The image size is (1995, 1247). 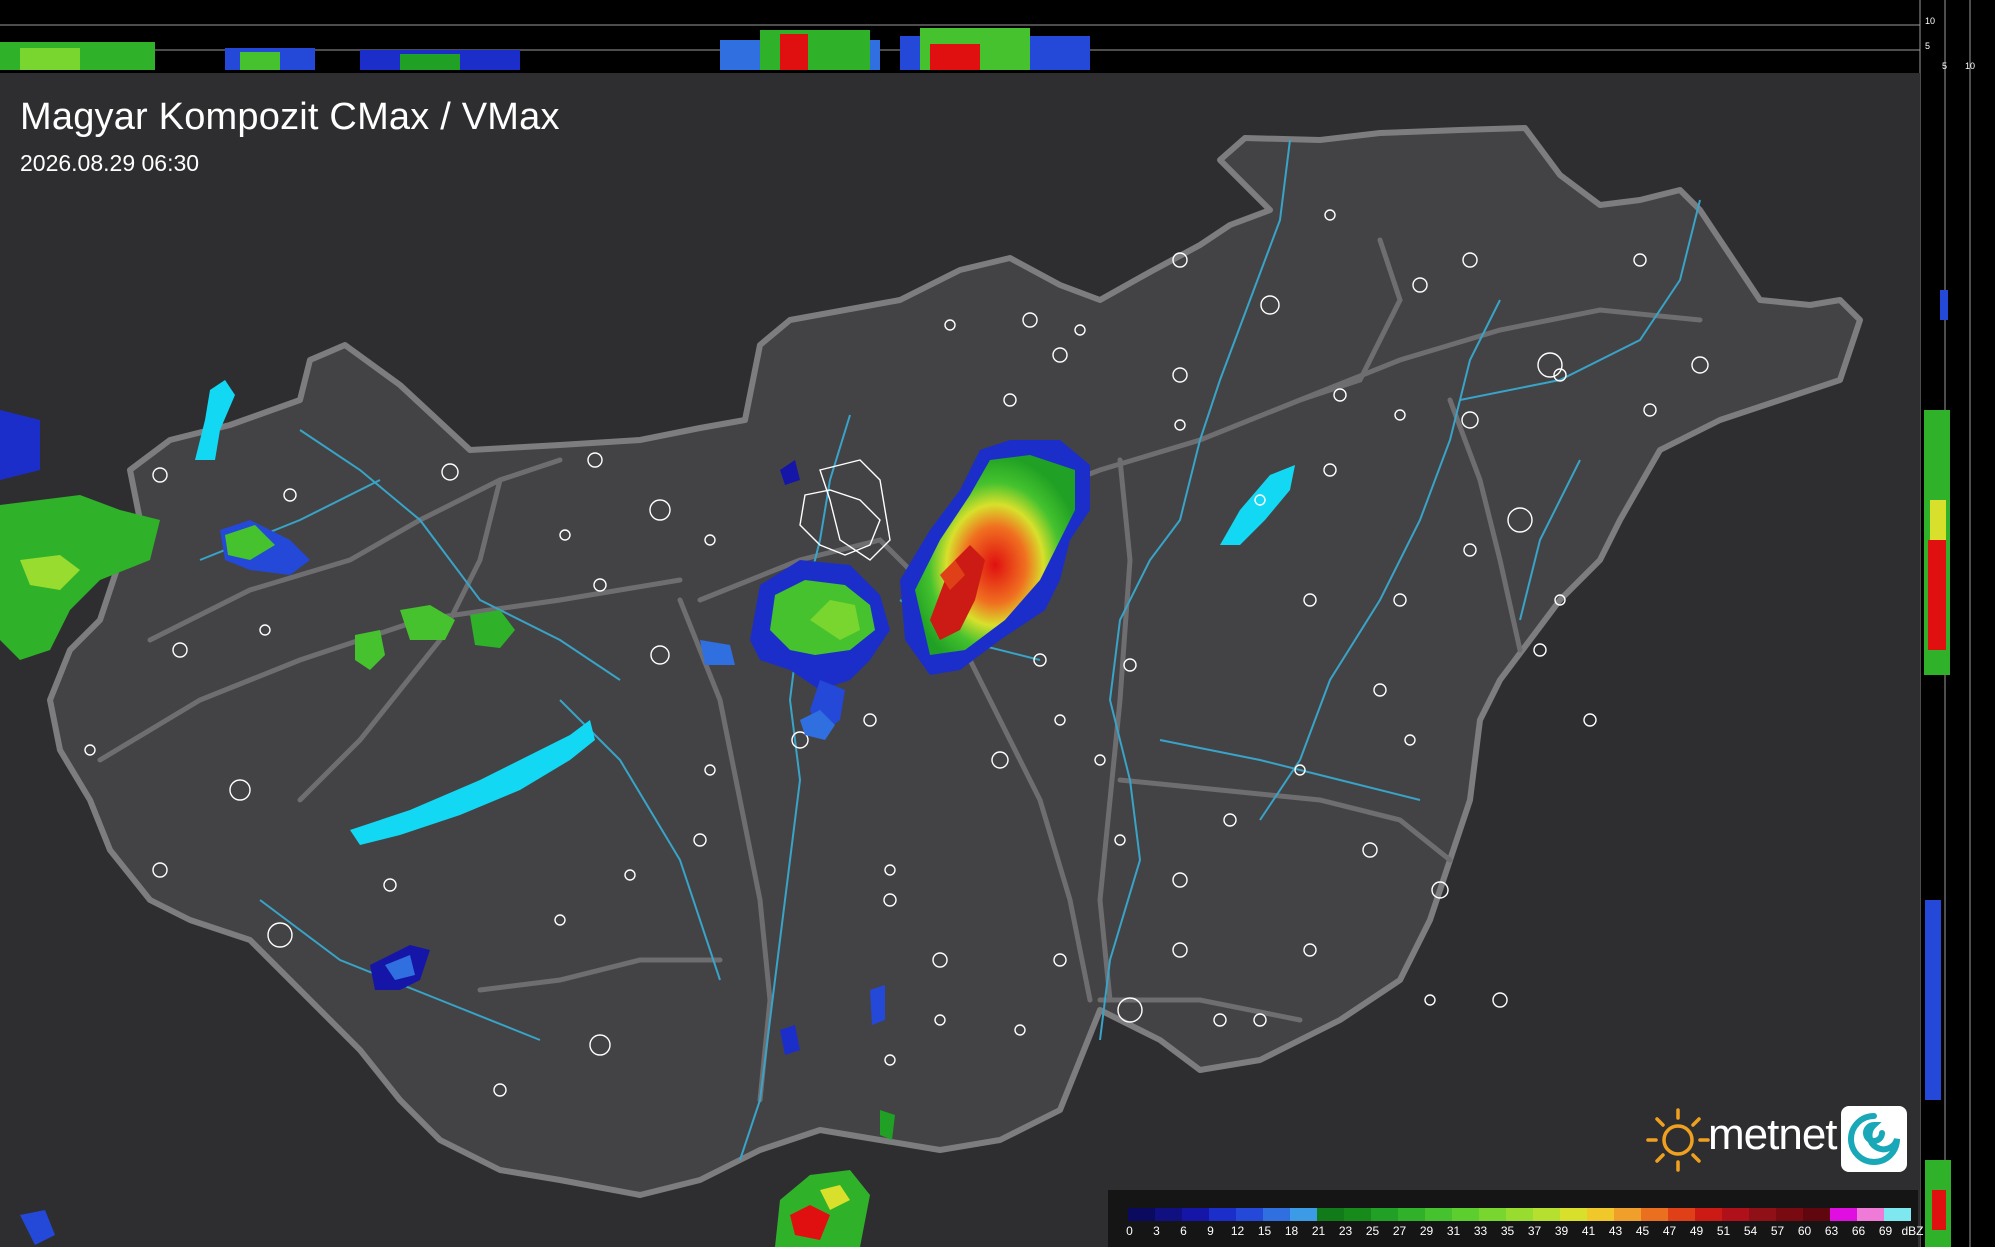 I want to click on legend-level-label: 3, so click(x=1156, y=1231).